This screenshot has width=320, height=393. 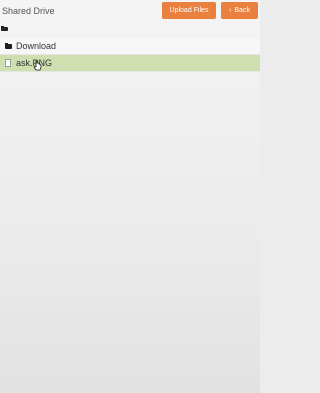 I want to click on back-button: ‹ Back, so click(x=239, y=10).